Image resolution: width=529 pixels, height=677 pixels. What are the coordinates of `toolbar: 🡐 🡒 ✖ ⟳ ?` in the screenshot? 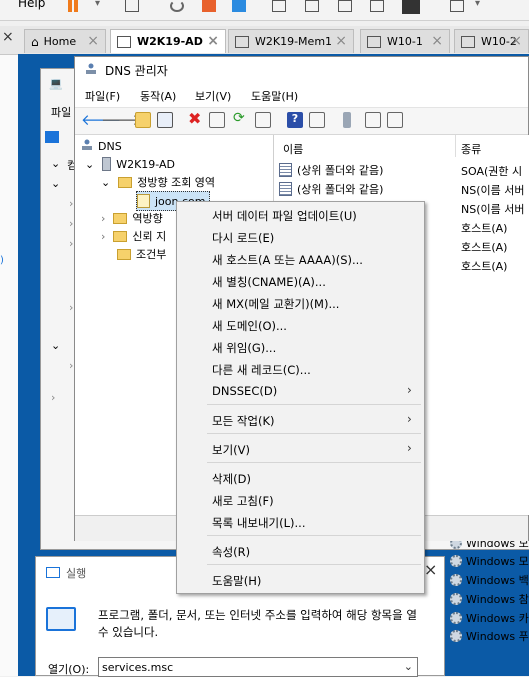 It's located at (301, 121).